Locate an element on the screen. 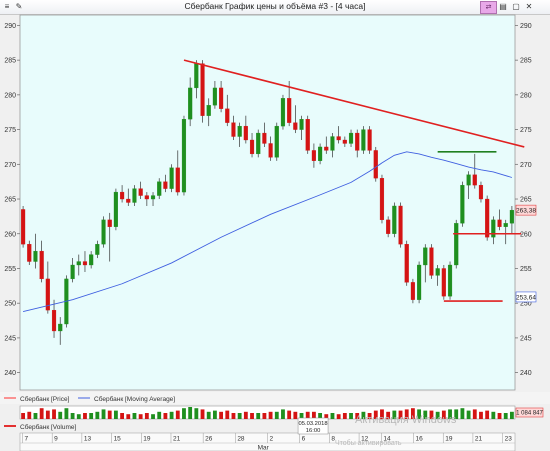 The height and width of the screenshot is (451, 550). volume-legend-label: Сбербанк [Volume] is located at coordinates (48, 427).